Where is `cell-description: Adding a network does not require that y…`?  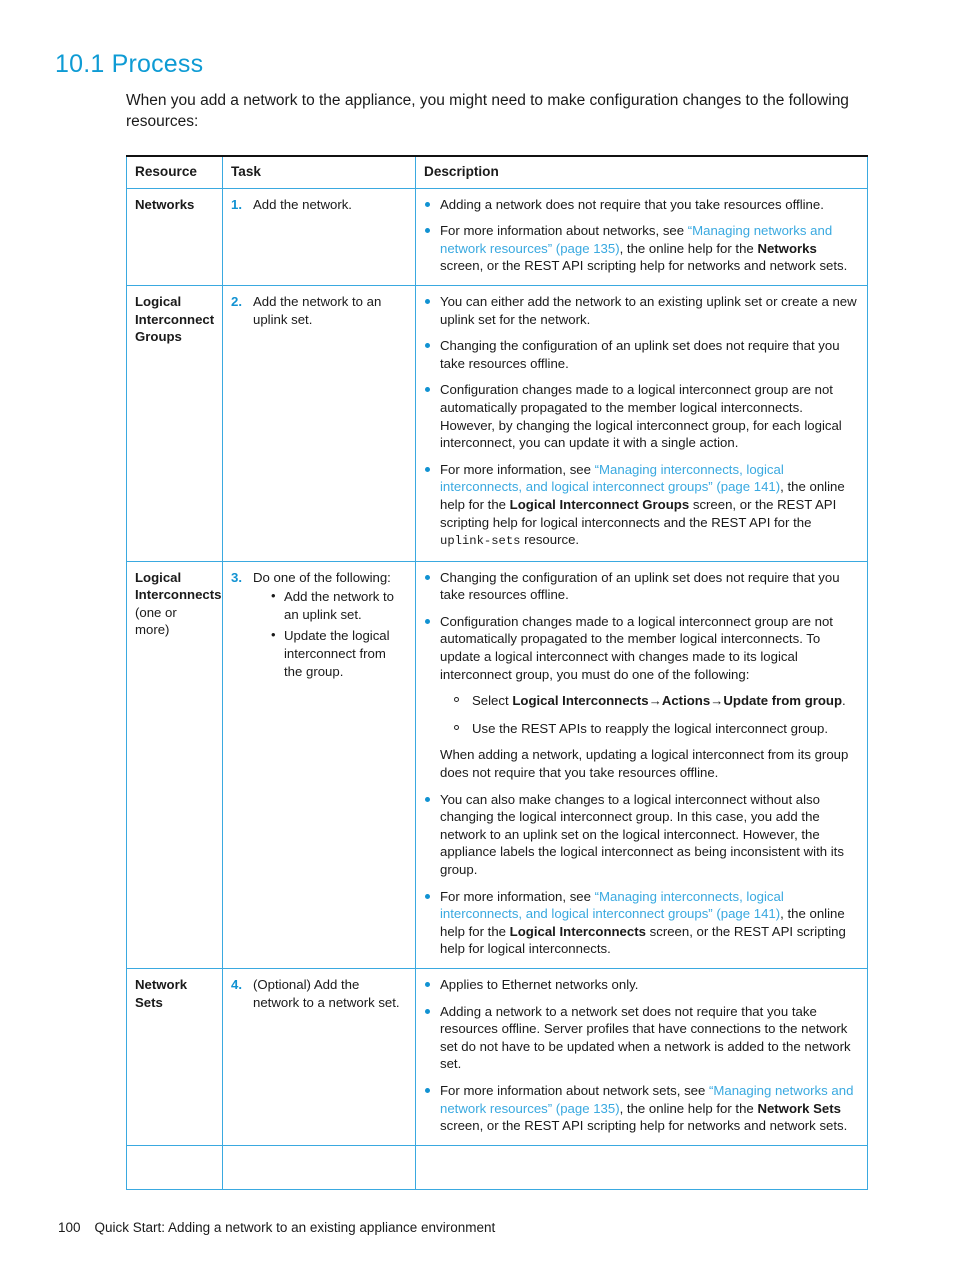 cell-description: Adding a network does not require that y… is located at coordinates (641, 237).